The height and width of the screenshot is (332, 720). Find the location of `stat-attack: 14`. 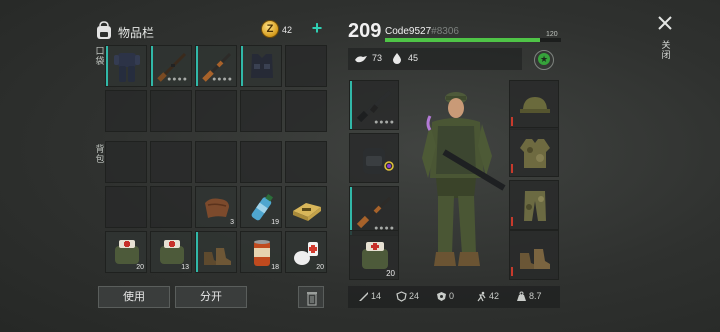

stat-attack: 14 is located at coordinates (369, 296).